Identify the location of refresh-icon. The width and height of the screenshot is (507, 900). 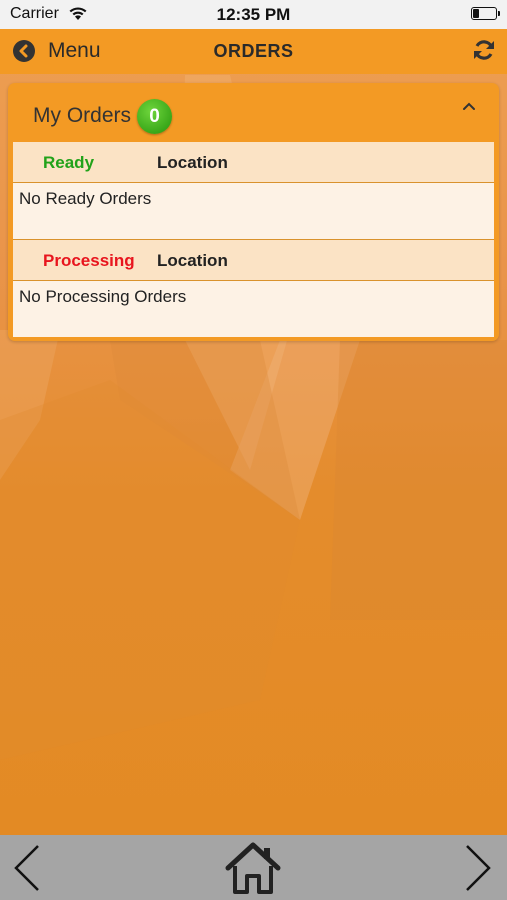
(484, 50).